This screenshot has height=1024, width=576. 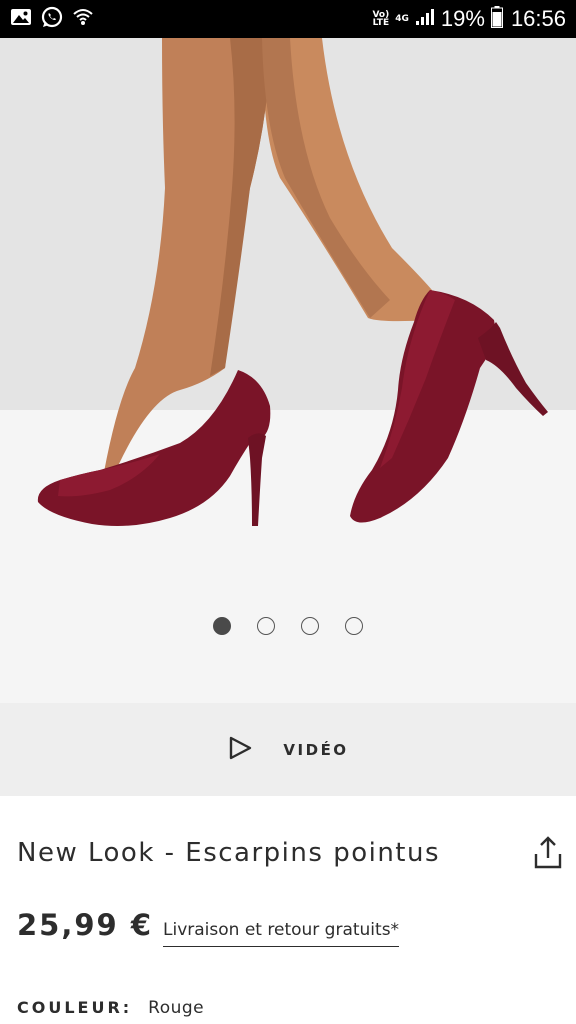 I want to click on video-button: VIDÉO, so click(x=287, y=750).